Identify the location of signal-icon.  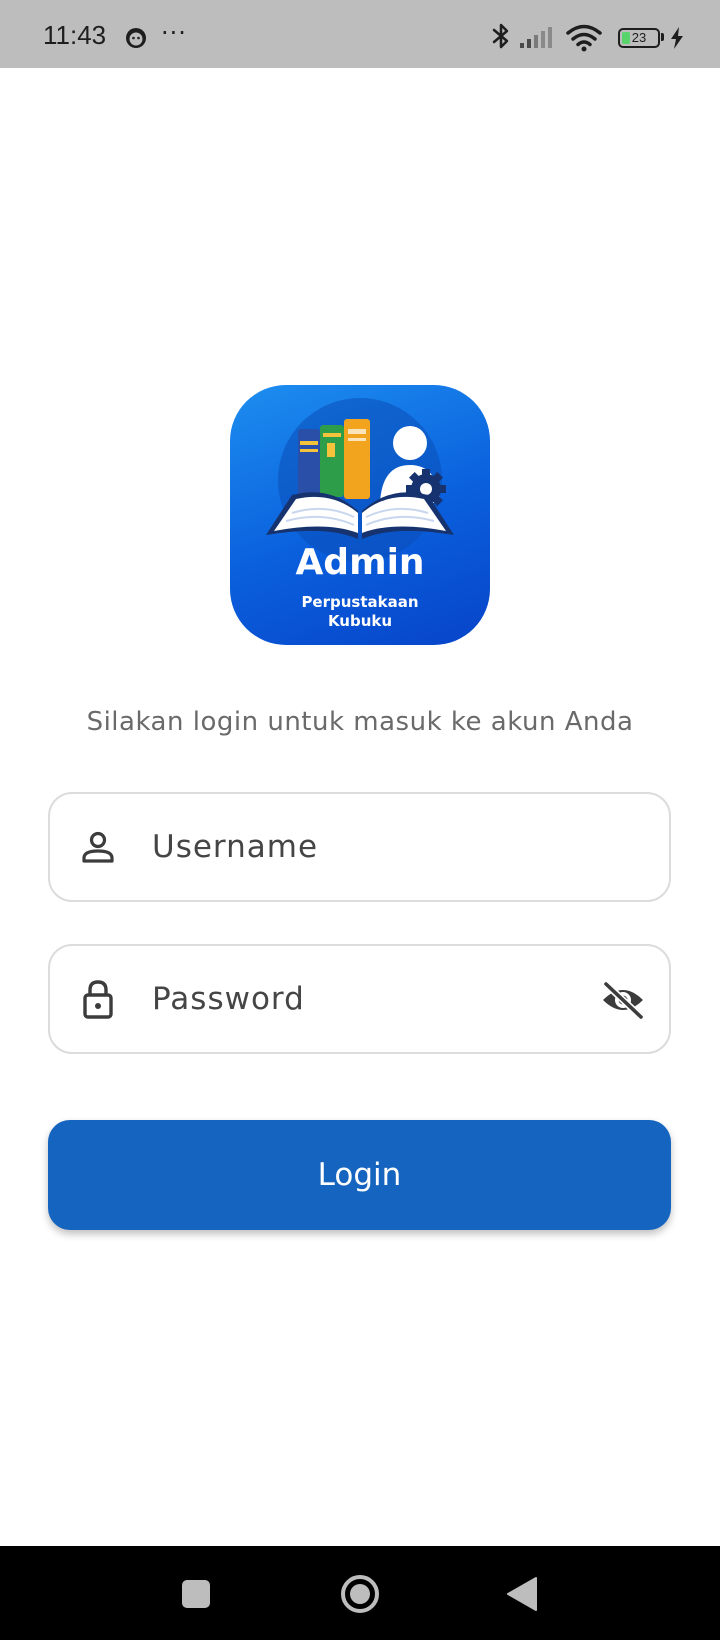
(536, 37).